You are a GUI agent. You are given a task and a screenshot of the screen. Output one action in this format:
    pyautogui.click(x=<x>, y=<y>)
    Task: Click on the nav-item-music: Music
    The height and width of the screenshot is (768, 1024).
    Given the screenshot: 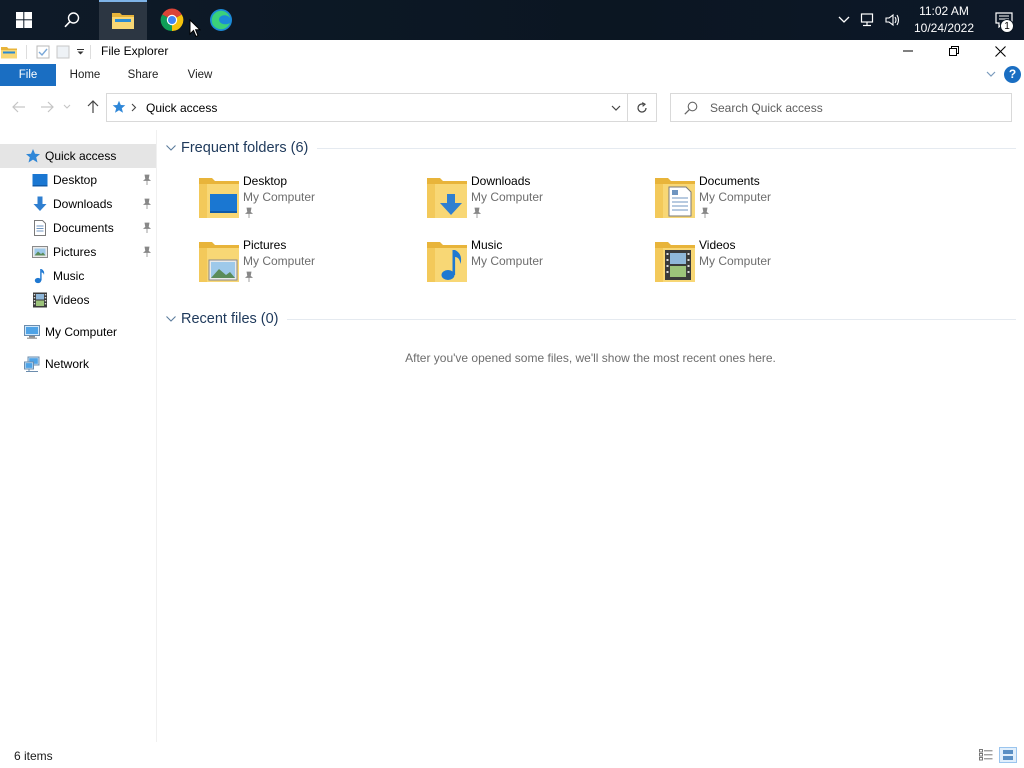 What is the action you would take?
    pyautogui.click(x=78, y=276)
    